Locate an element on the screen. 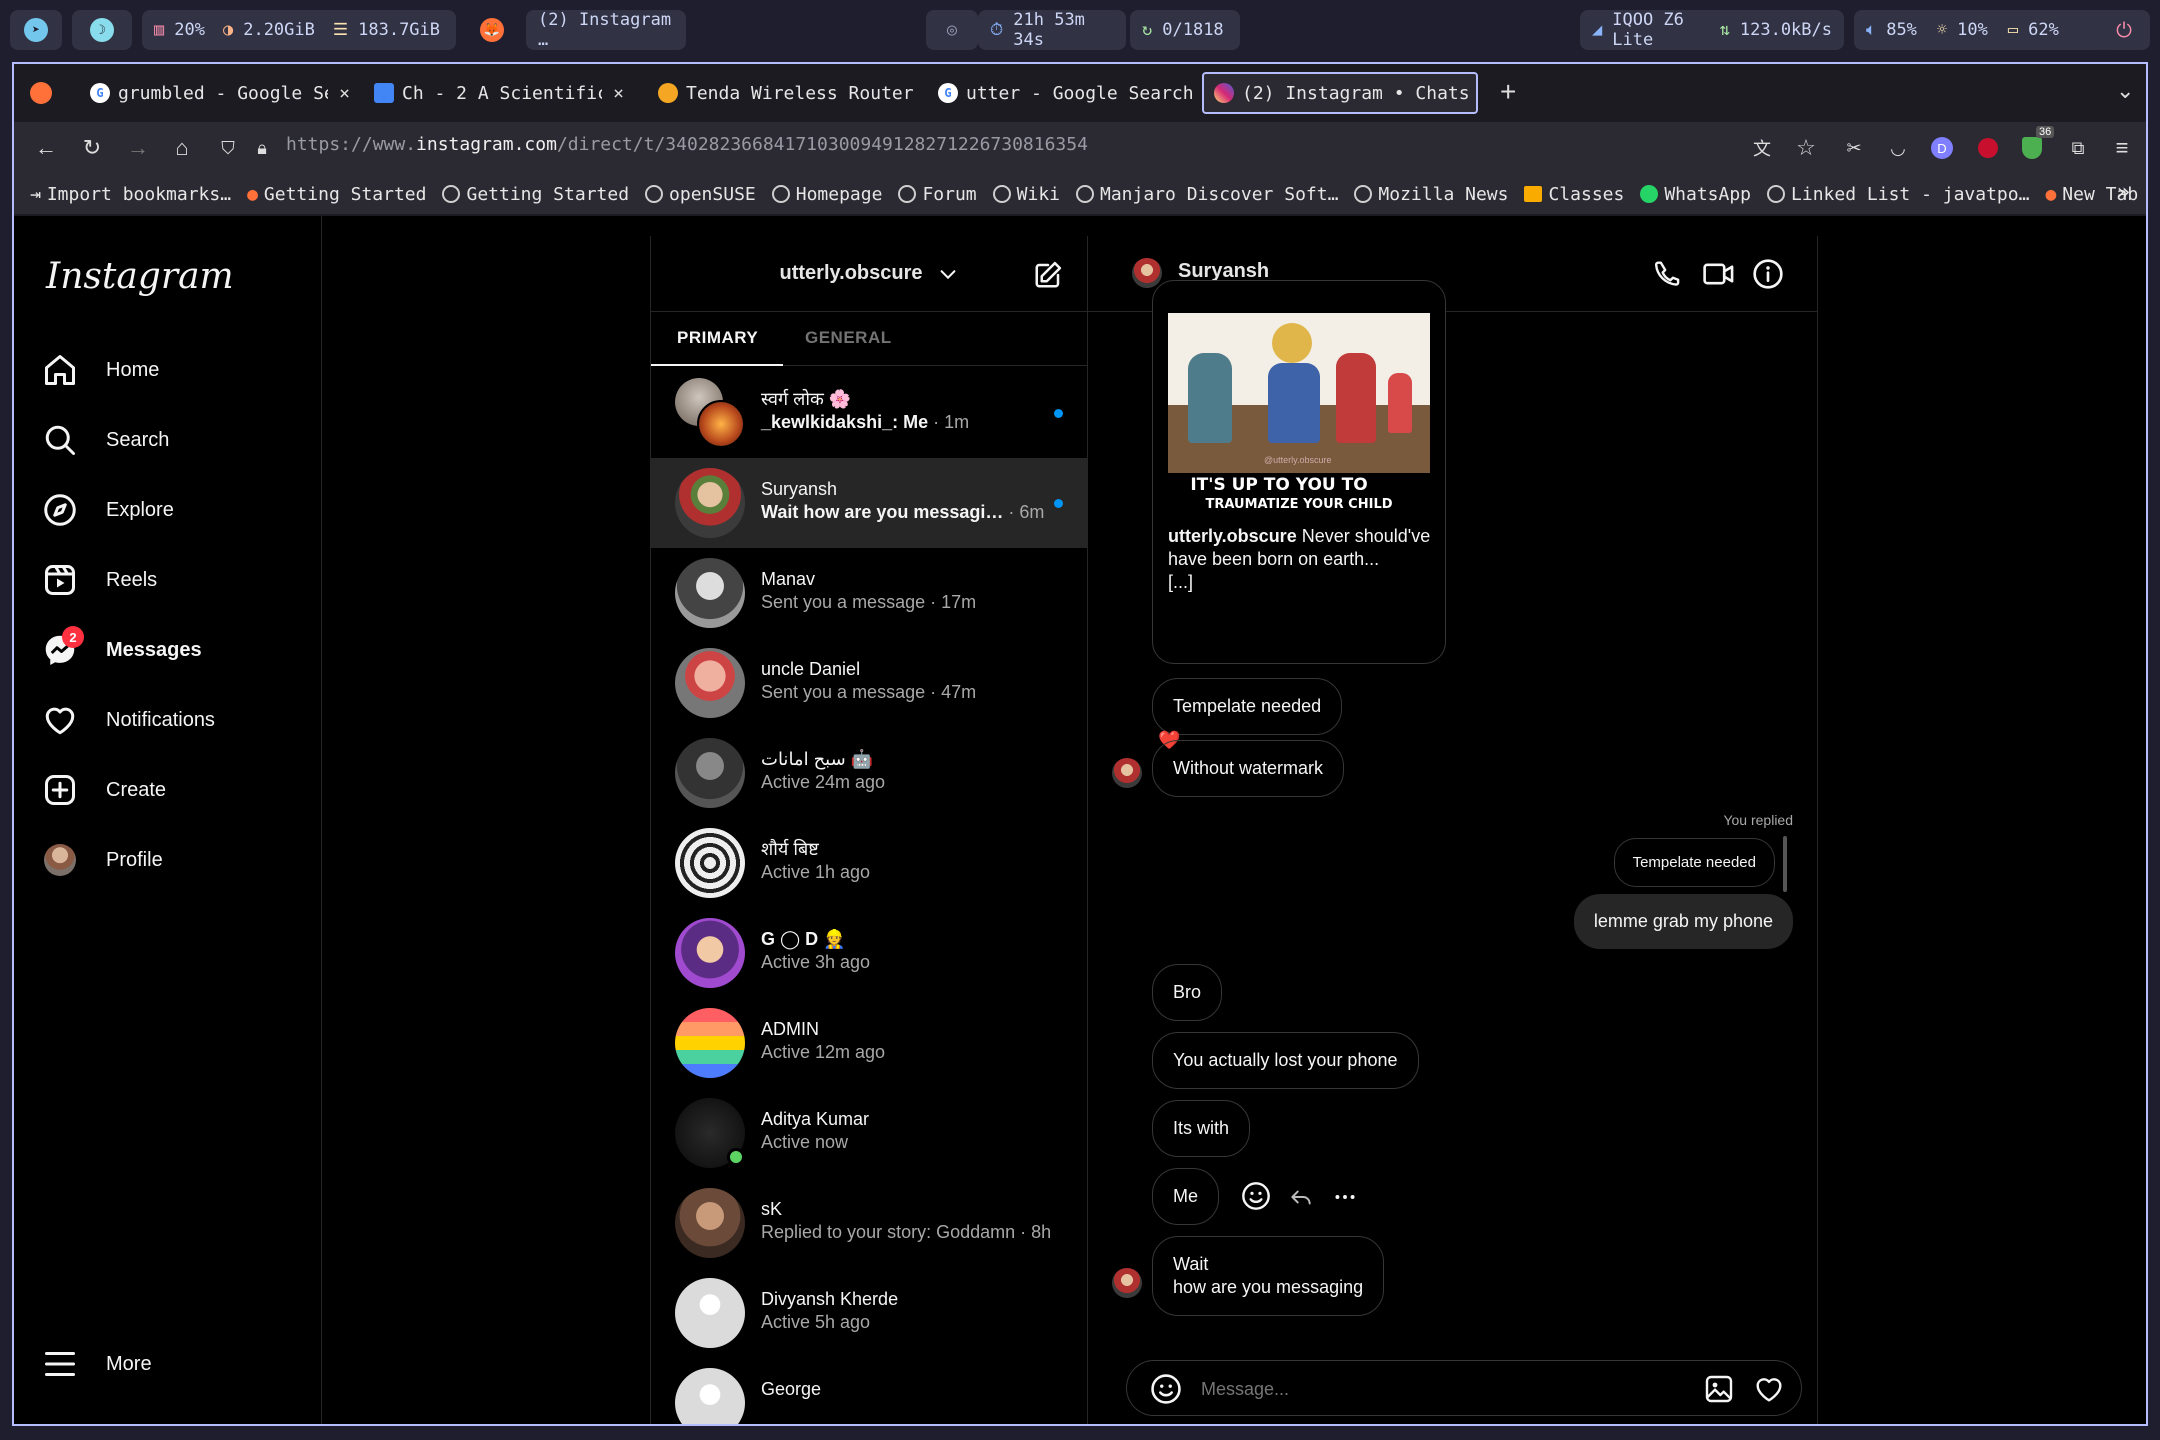  telegram-icon: ➤ is located at coordinates (36, 30).